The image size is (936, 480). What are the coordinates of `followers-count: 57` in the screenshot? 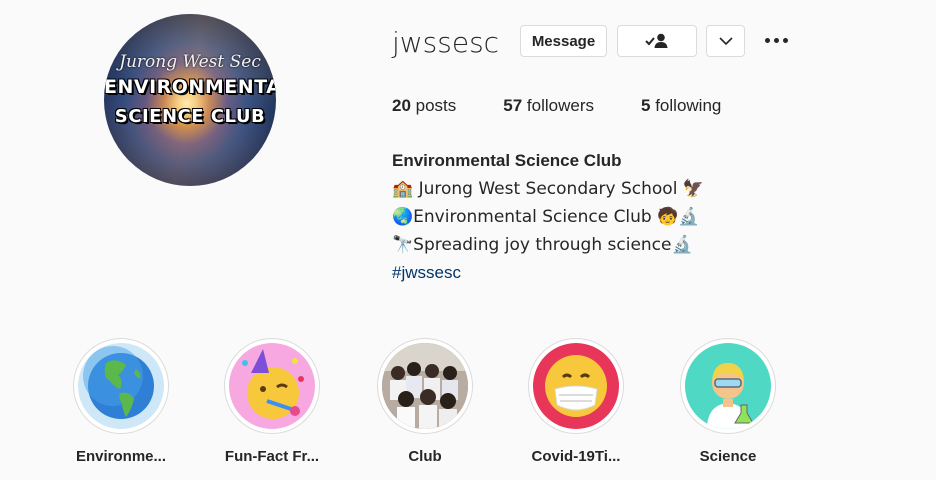 It's located at (513, 105).